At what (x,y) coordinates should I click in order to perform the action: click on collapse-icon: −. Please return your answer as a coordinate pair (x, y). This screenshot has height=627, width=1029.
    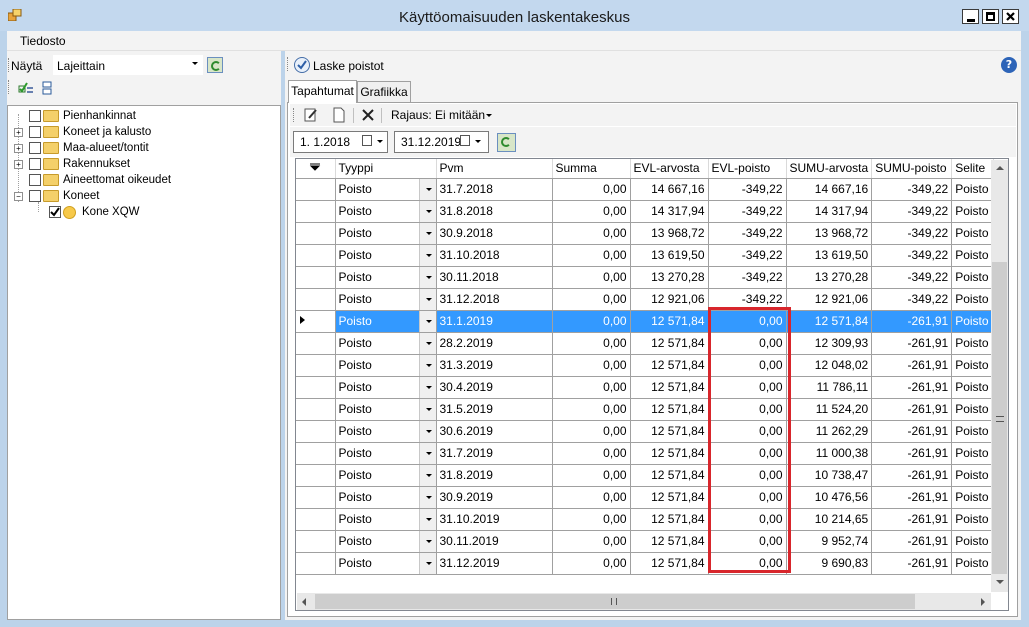
    Looking at the image, I should click on (18, 196).